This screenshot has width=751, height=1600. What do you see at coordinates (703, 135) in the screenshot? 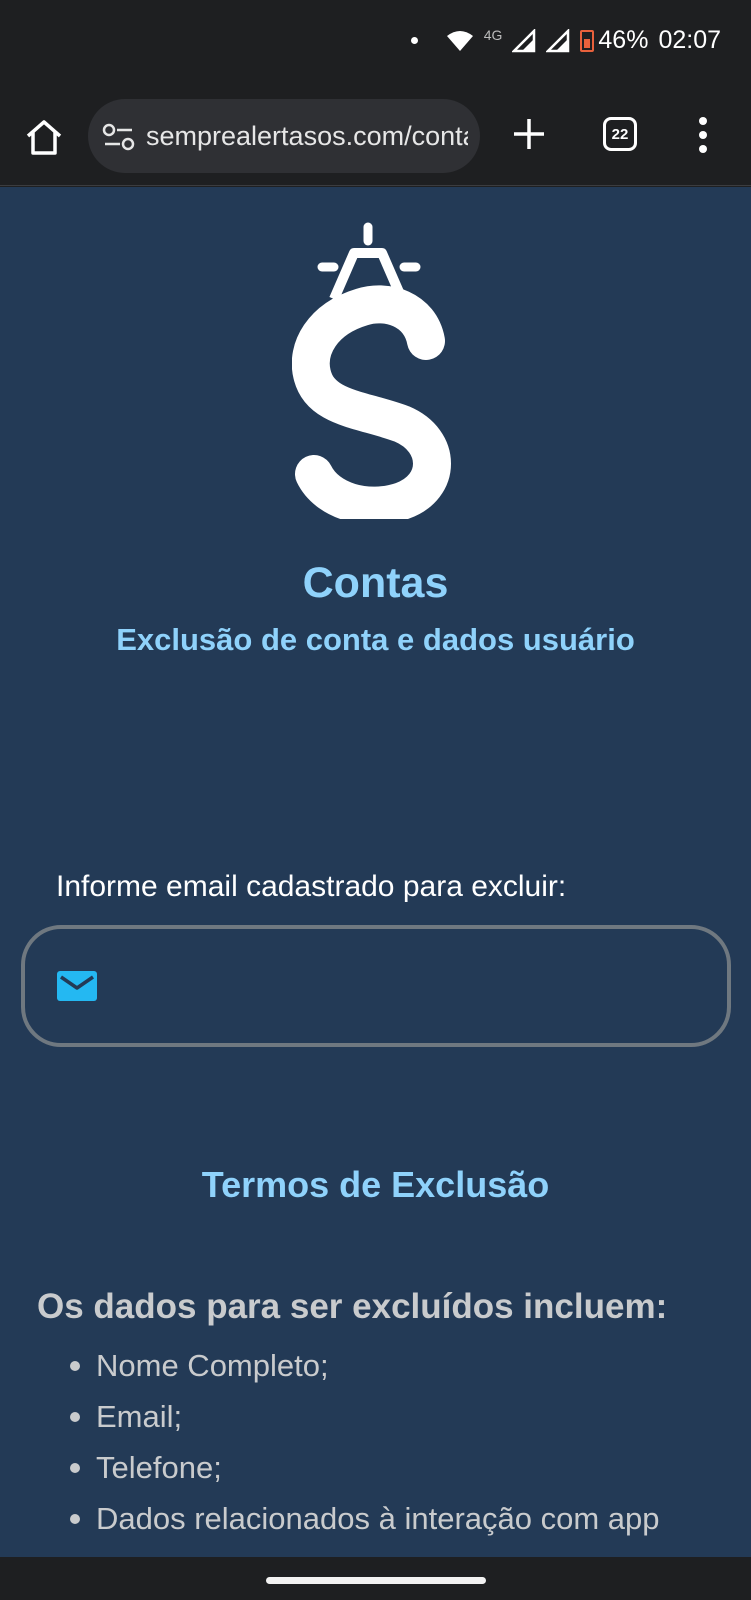
I see `more-vert-icon` at bounding box center [703, 135].